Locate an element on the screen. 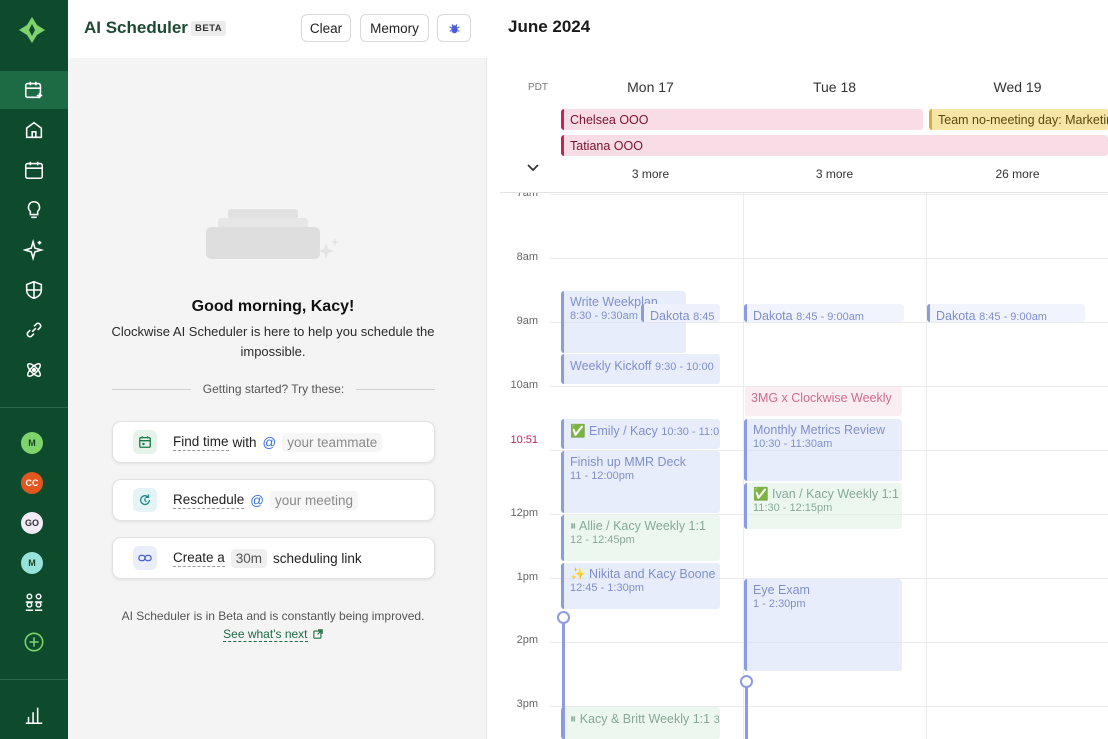 This screenshot has width=1108, height=739. beta-badge: BETA is located at coordinates (209, 28).